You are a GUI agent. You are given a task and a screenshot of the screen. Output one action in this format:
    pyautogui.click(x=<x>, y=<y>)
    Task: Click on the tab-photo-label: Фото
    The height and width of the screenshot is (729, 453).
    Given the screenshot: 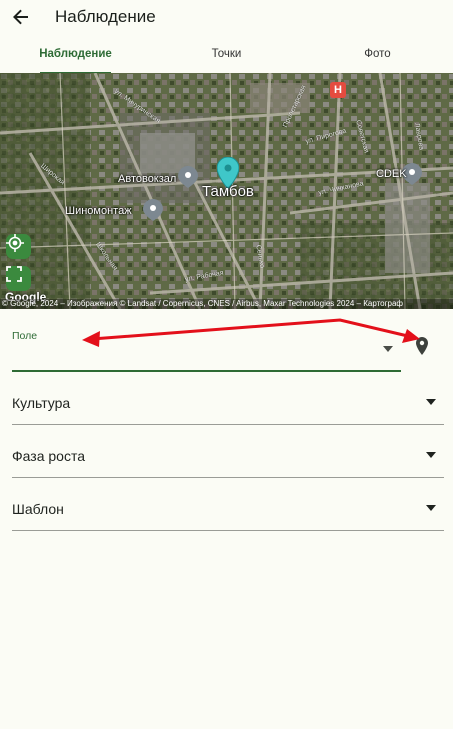 What is the action you would take?
    pyautogui.click(x=377, y=54)
    